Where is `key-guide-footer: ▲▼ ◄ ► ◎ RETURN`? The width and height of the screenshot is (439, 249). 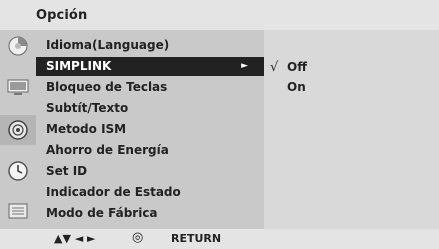 key-guide-footer: ▲▼ ◄ ► ◎ RETURN is located at coordinates (219, 239).